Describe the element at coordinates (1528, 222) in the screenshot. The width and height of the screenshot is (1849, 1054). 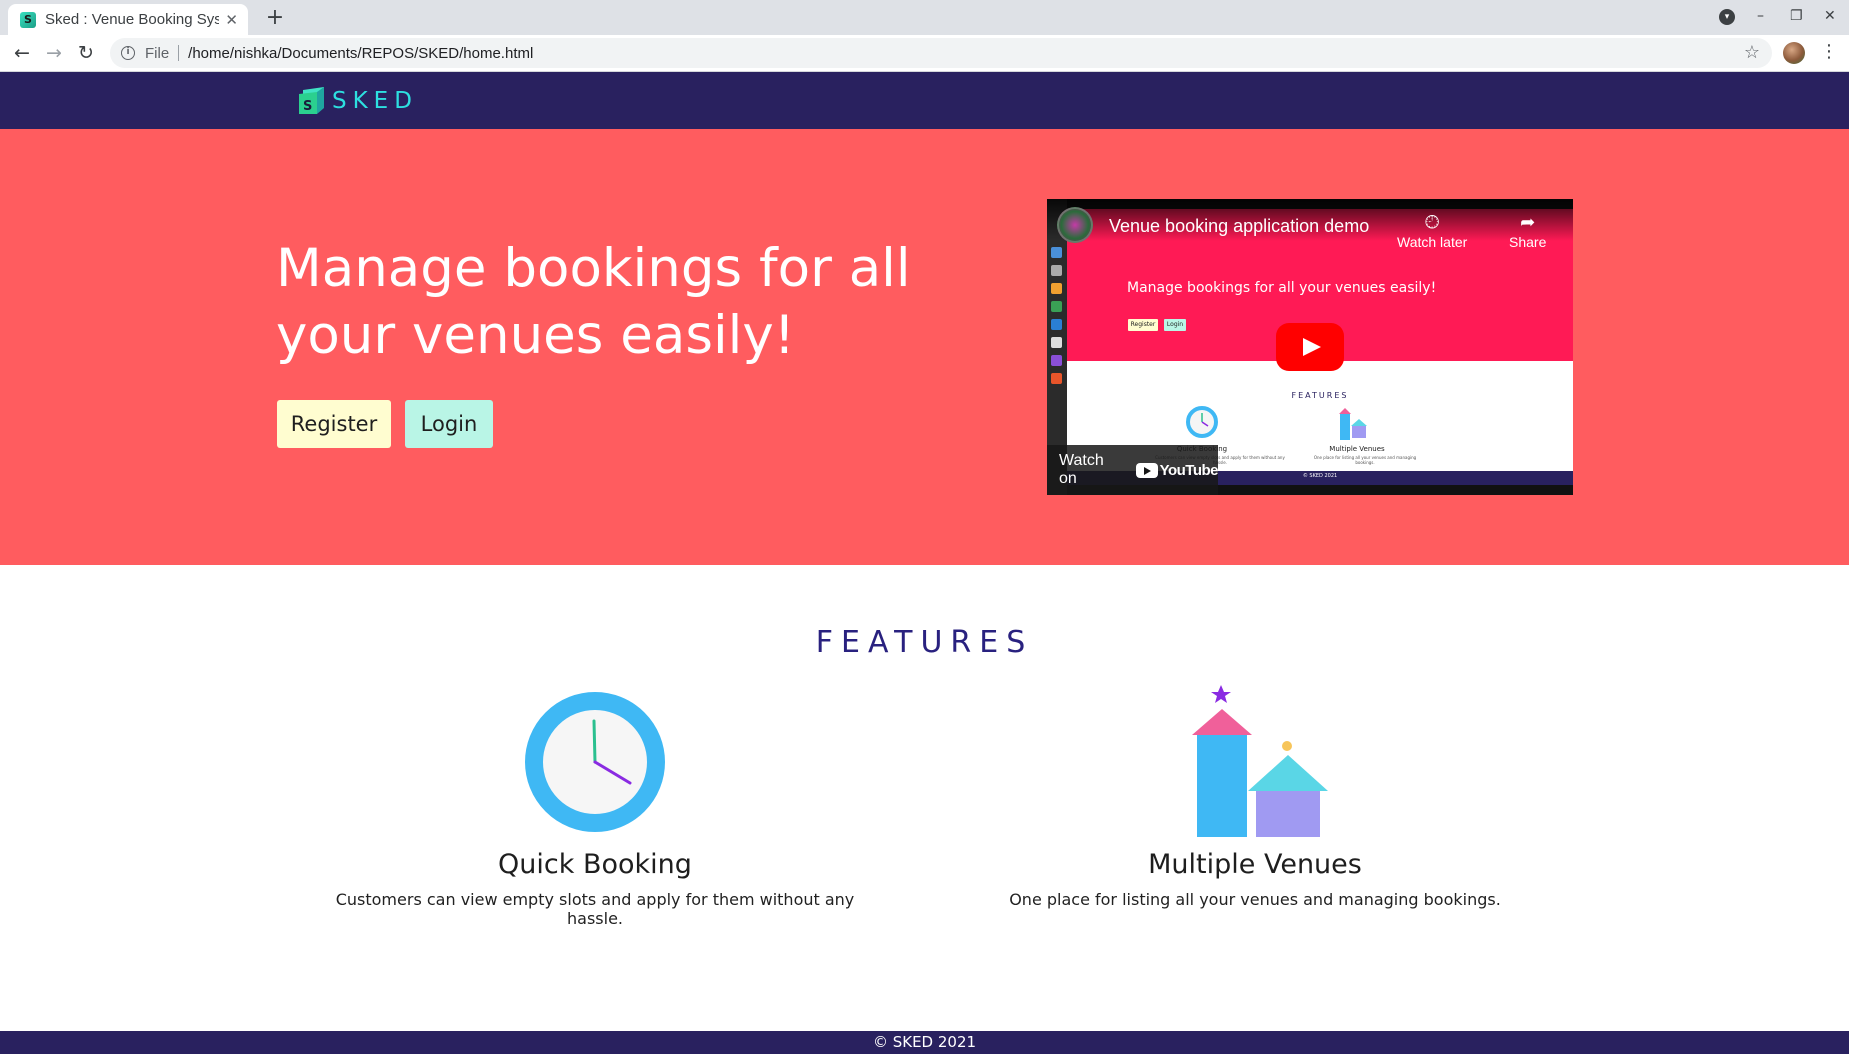
I see `share-arrow-icon: ➦` at that location.